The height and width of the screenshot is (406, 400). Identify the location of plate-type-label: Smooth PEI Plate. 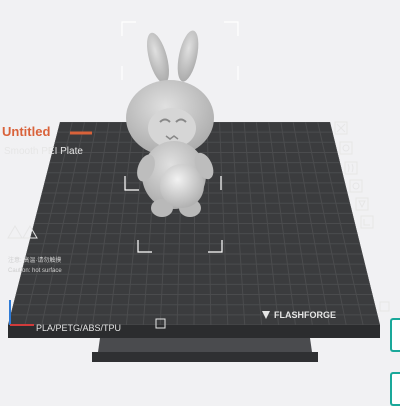
(43, 151).